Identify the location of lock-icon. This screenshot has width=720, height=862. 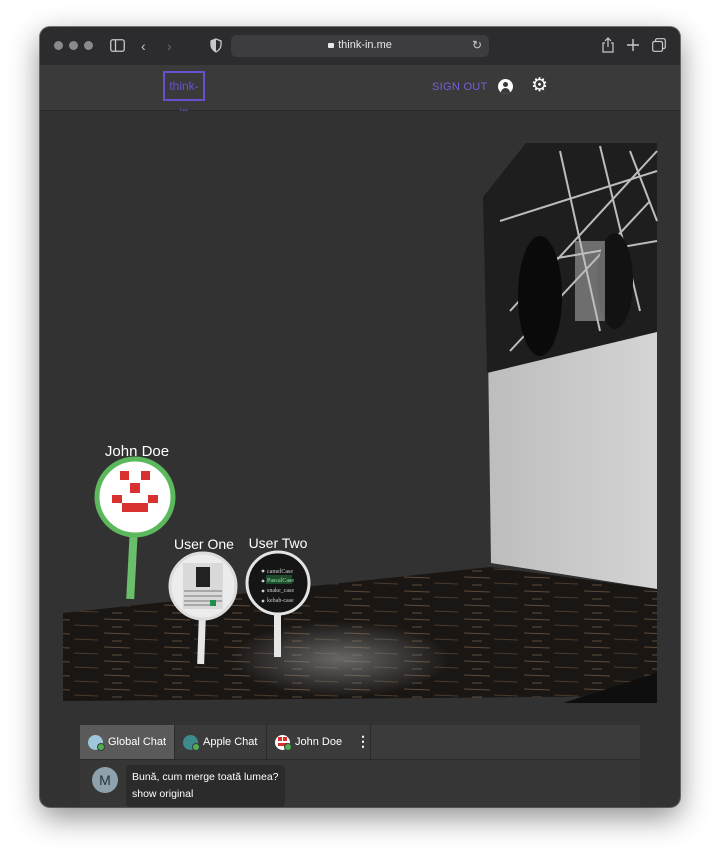
(331, 45).